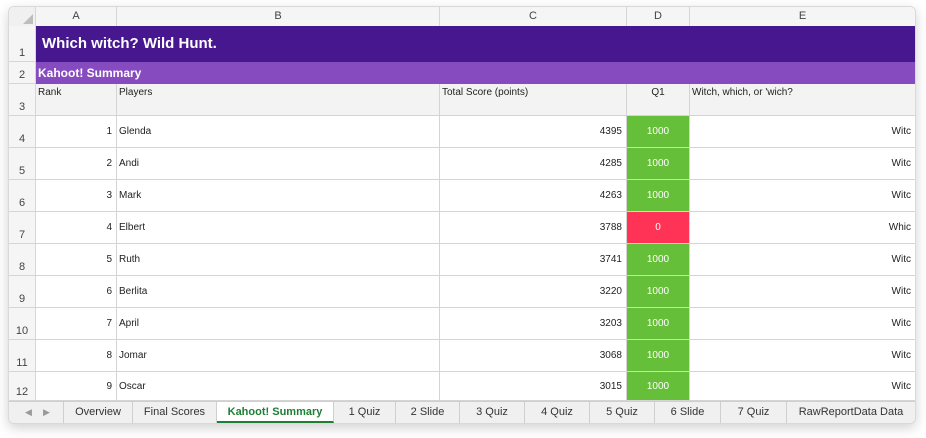 The image size is (926, 438). What do you see at coordinates (278, 260) in the screenshot?
I see `cell-player-name: Ruth` at bounding box center [278, 260].